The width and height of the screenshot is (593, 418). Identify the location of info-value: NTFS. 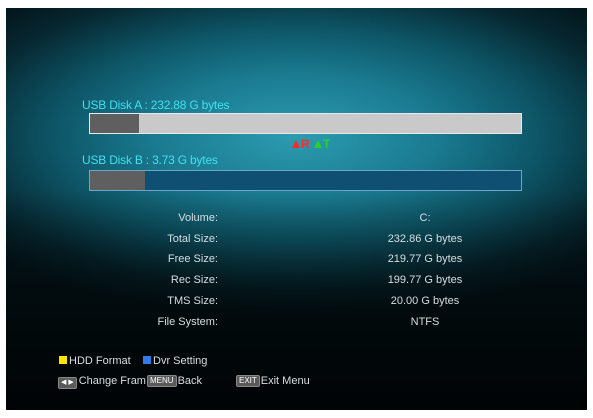
(425, 322).